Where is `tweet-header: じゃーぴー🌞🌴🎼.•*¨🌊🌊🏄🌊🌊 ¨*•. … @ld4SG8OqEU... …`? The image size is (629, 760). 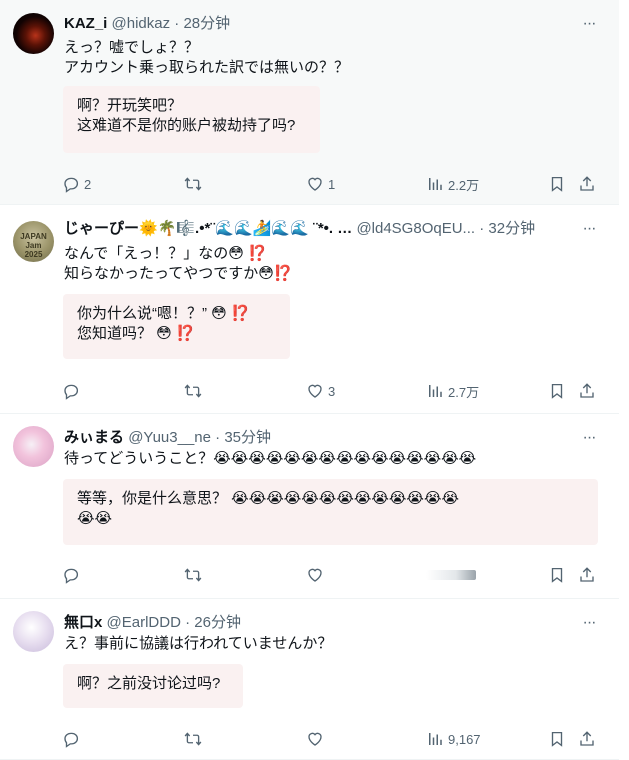 tweet-header: じゃーぴー🌞🌴🎼.•*¨🌊🌊🏄🌊🌊 ¨*•. … @ld4SG8OqEU... … is located at coordinates (321, 229).